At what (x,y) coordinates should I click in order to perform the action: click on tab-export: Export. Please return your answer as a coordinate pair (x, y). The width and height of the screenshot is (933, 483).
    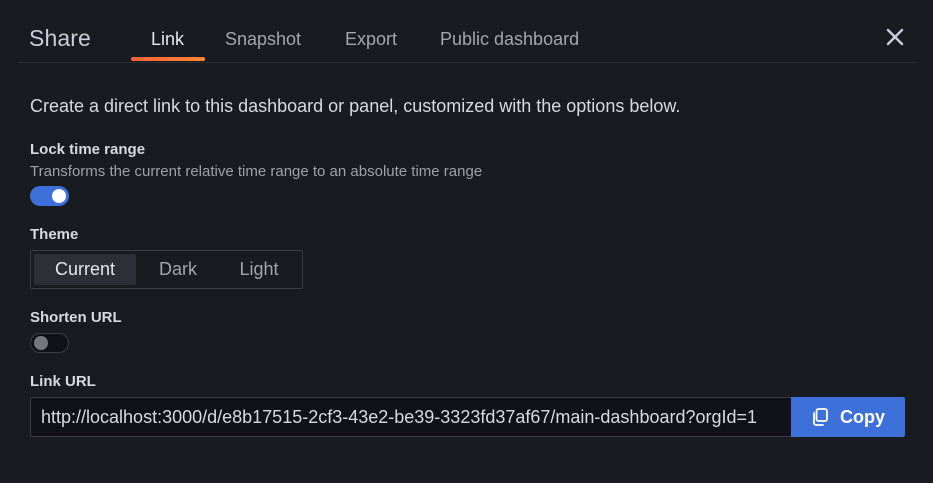
    Looking at the image, I should click on (371, 39).